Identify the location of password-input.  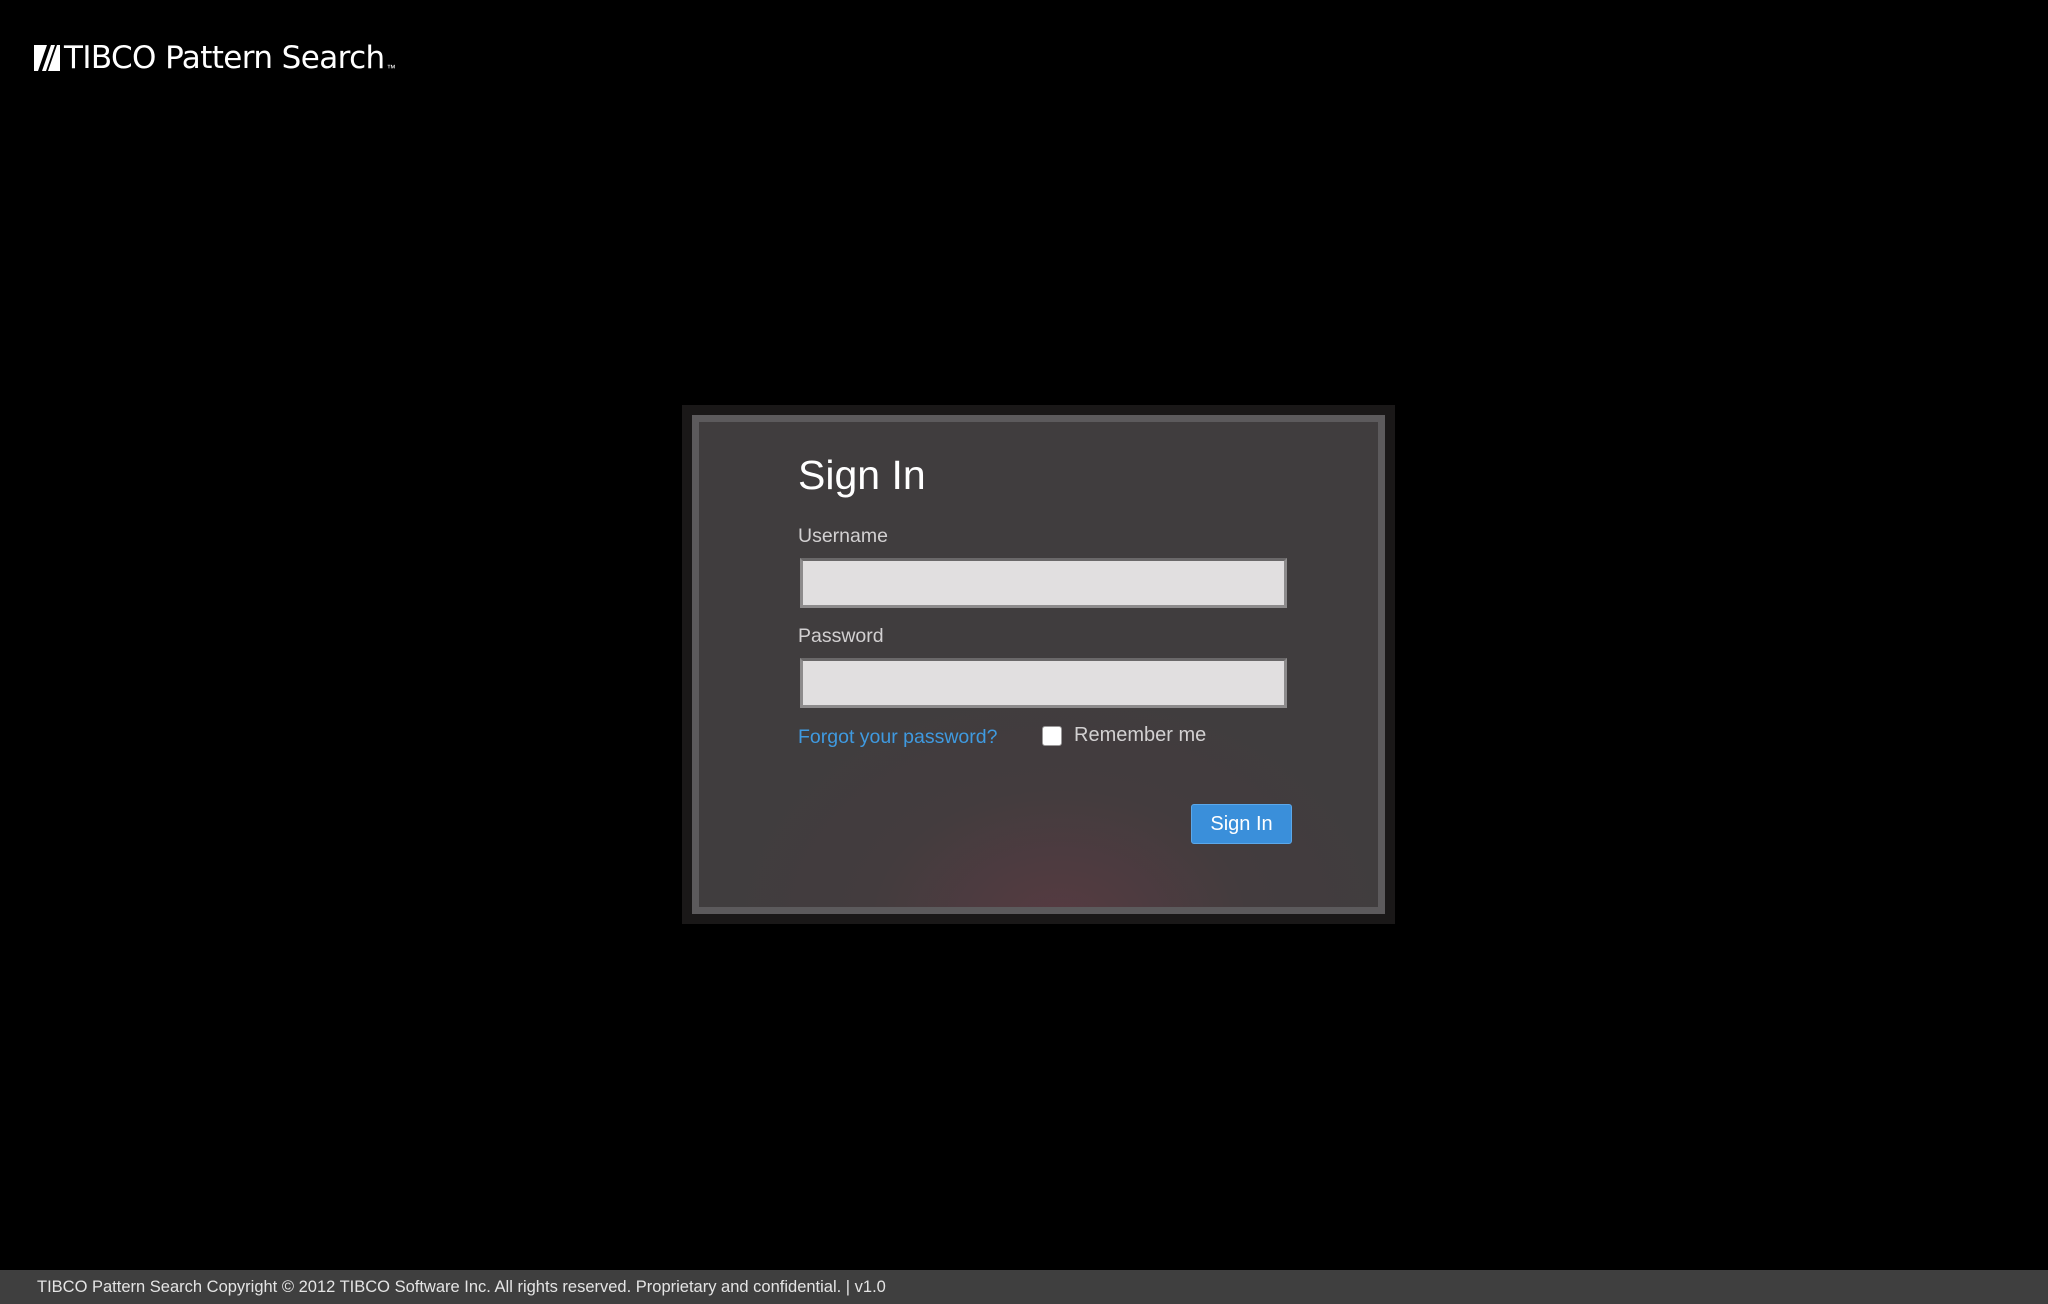
(1043, 683).